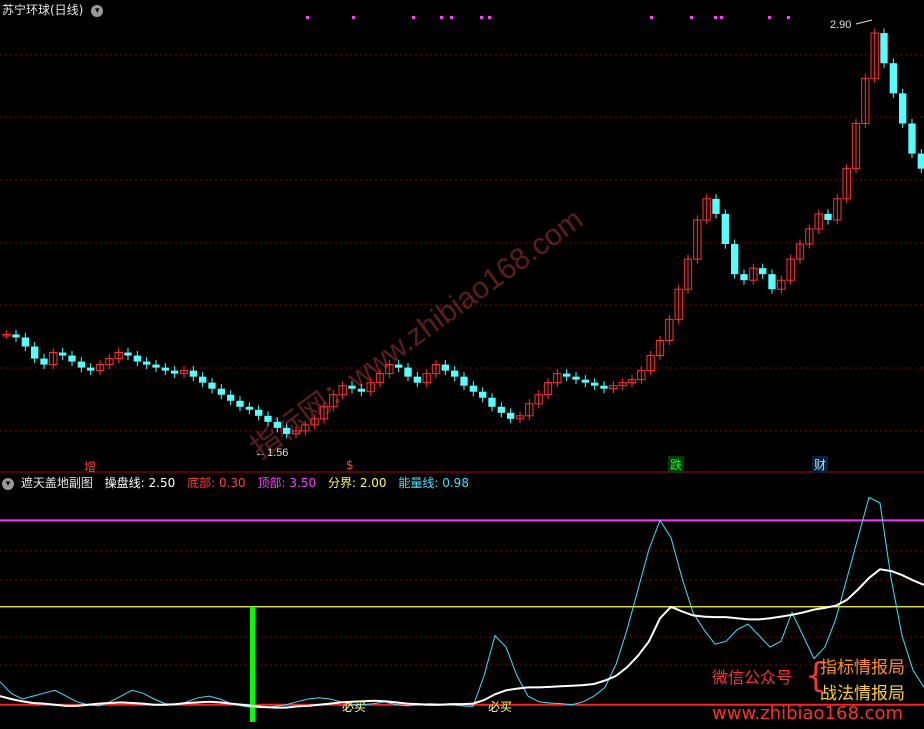  What do you see at coordinates (752, 677) in the screenshot?
I see `promo-wechat: 微信公众号` at bounding box center [752, 677].